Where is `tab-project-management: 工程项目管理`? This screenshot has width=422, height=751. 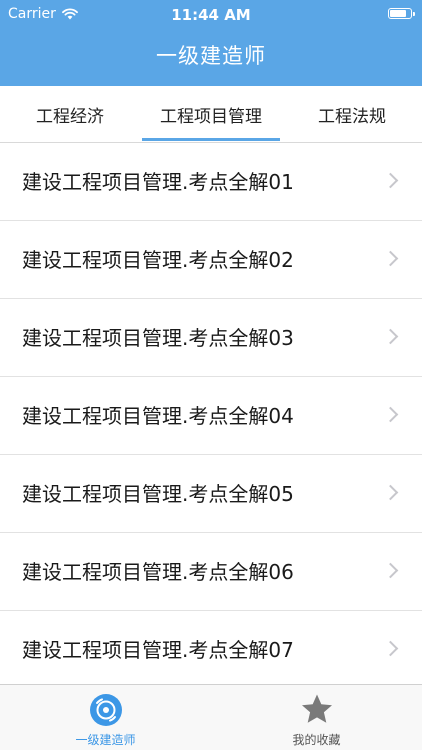
tab-project-management: 工程项目管理 is located at coordinates (211, 114).